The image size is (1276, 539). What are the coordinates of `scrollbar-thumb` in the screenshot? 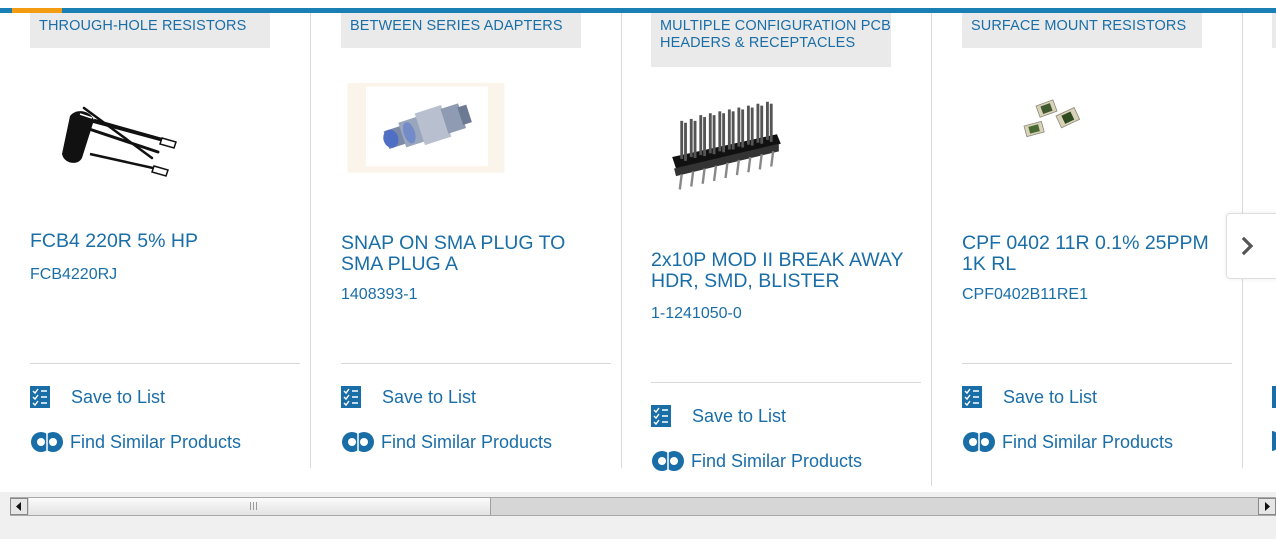 It's located at (260, 506).